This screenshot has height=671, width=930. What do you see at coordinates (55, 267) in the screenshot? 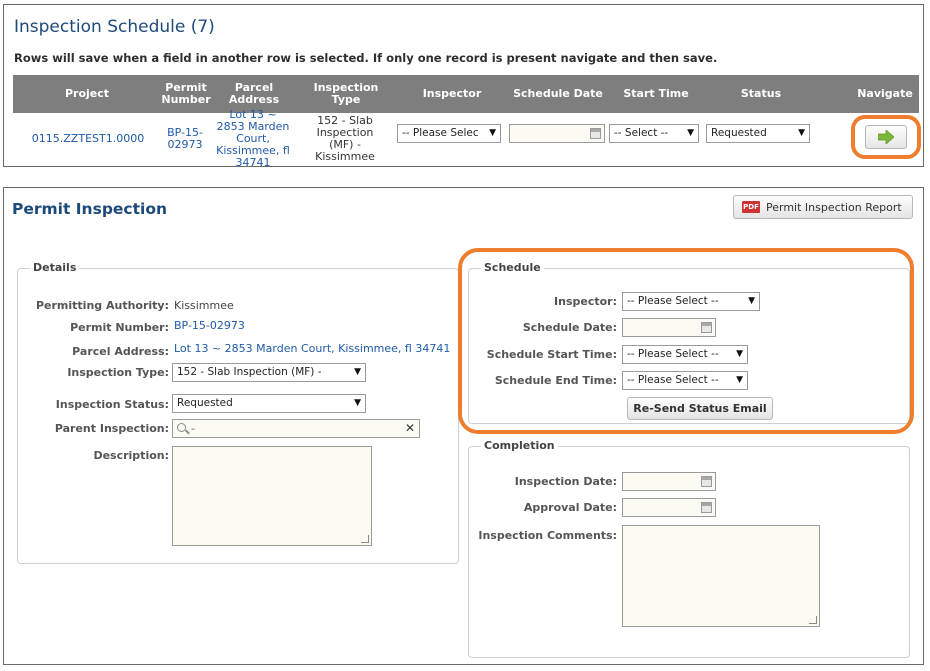
I see `details-legend: Details` at bounding box center [55, 267].